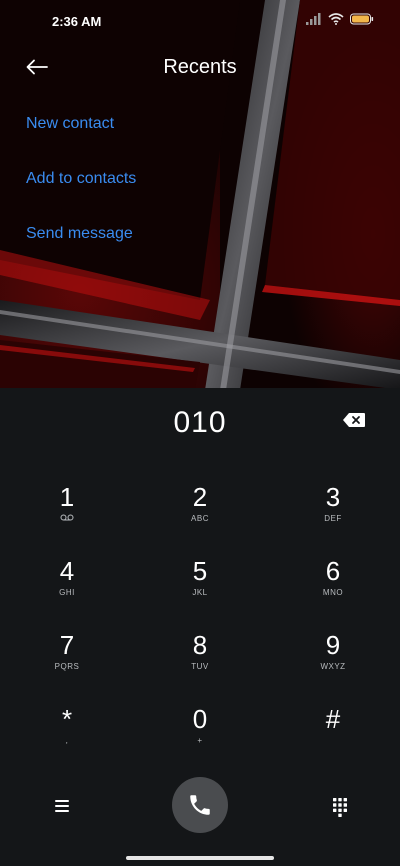 The image size is (400, 866). Describe the element at coordinates (67, 719) in the screenshot. I see `key-digit: *` at that location.